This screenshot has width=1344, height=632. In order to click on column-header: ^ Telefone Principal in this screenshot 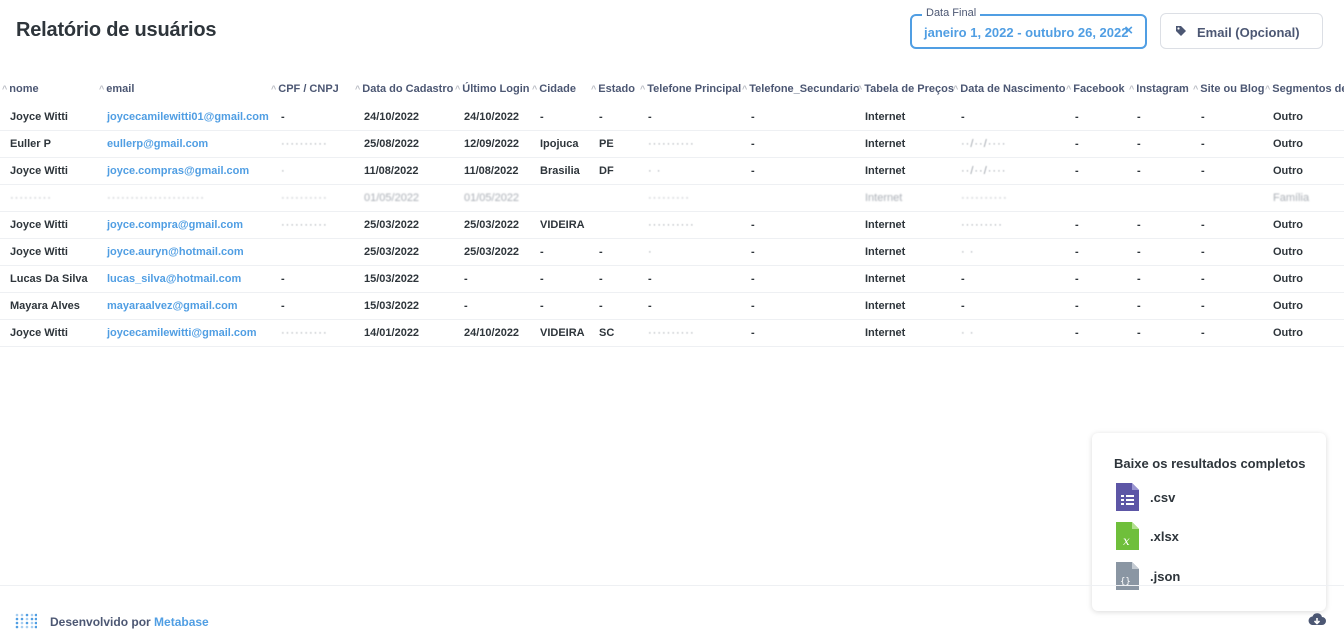, I will do `click(690, 89)`.